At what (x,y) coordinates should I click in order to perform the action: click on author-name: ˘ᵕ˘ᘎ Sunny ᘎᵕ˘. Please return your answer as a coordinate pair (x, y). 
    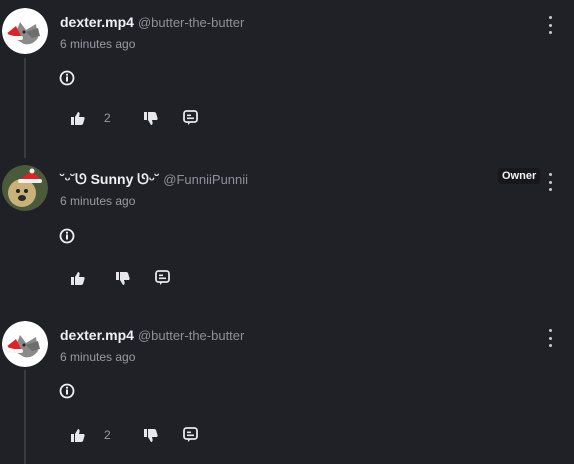
    Looking at the image, I should click on (109, 179).